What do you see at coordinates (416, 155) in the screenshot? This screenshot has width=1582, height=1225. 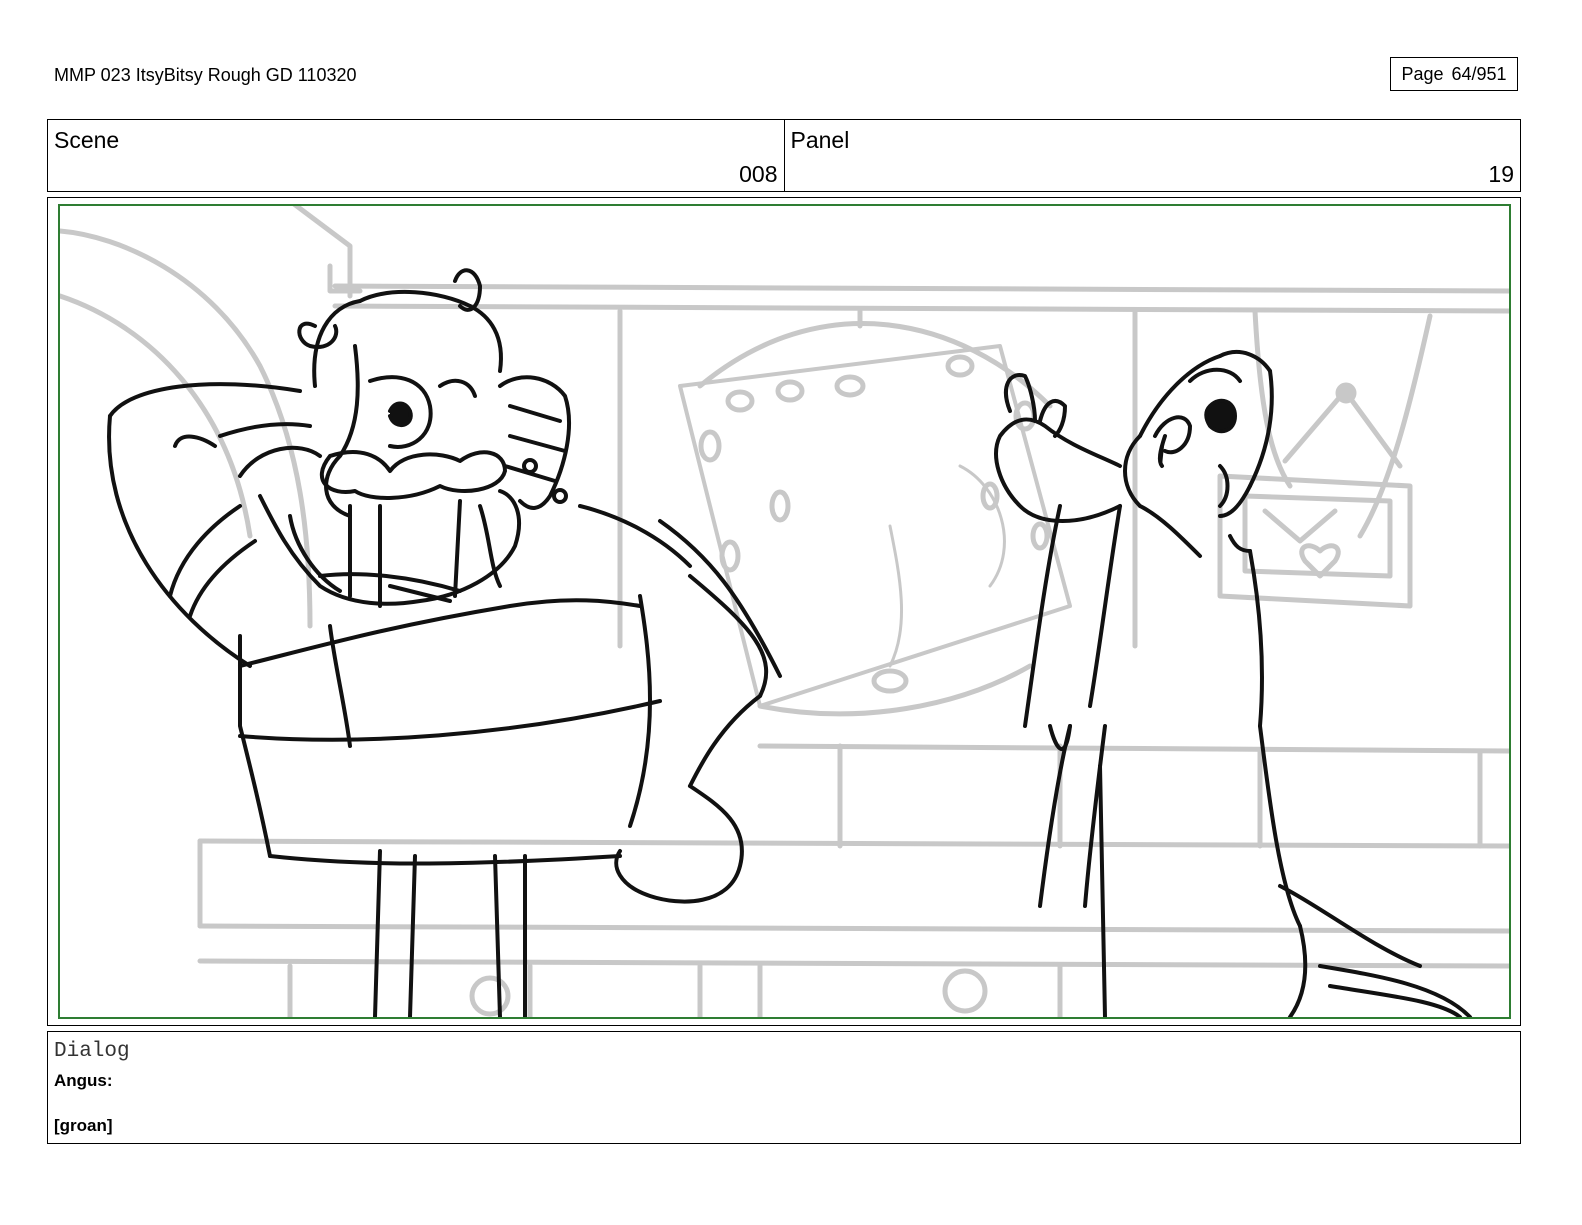 I see `scene-cell: Scene 008` at bounding box center [416, 155].